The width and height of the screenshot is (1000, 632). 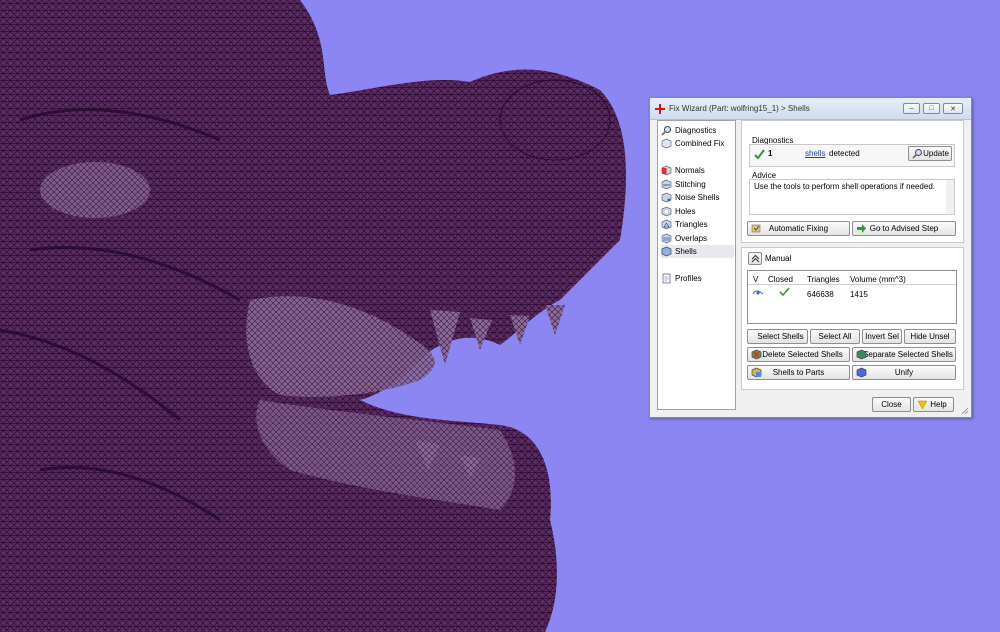 What do you see at coordinates (666, 251) in the screenshot?
I see `shells-icon` at bounding box center [666, 251].